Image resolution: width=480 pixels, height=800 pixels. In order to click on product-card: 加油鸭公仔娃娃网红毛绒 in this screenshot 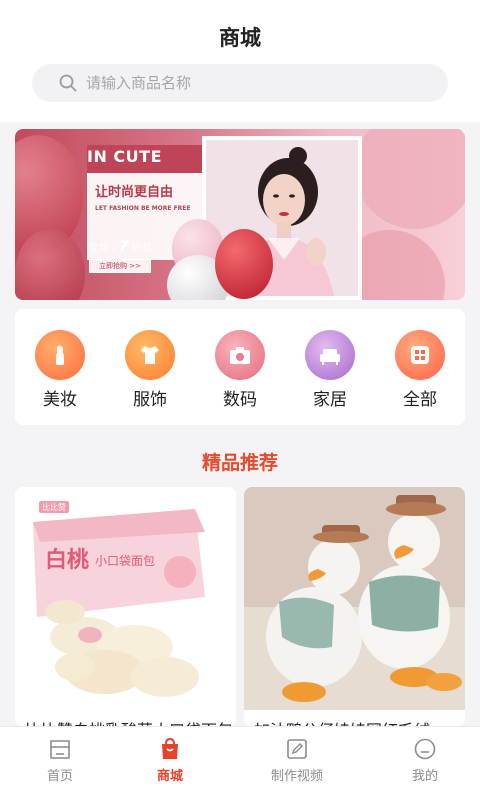, I will do `click(354, 607)`.